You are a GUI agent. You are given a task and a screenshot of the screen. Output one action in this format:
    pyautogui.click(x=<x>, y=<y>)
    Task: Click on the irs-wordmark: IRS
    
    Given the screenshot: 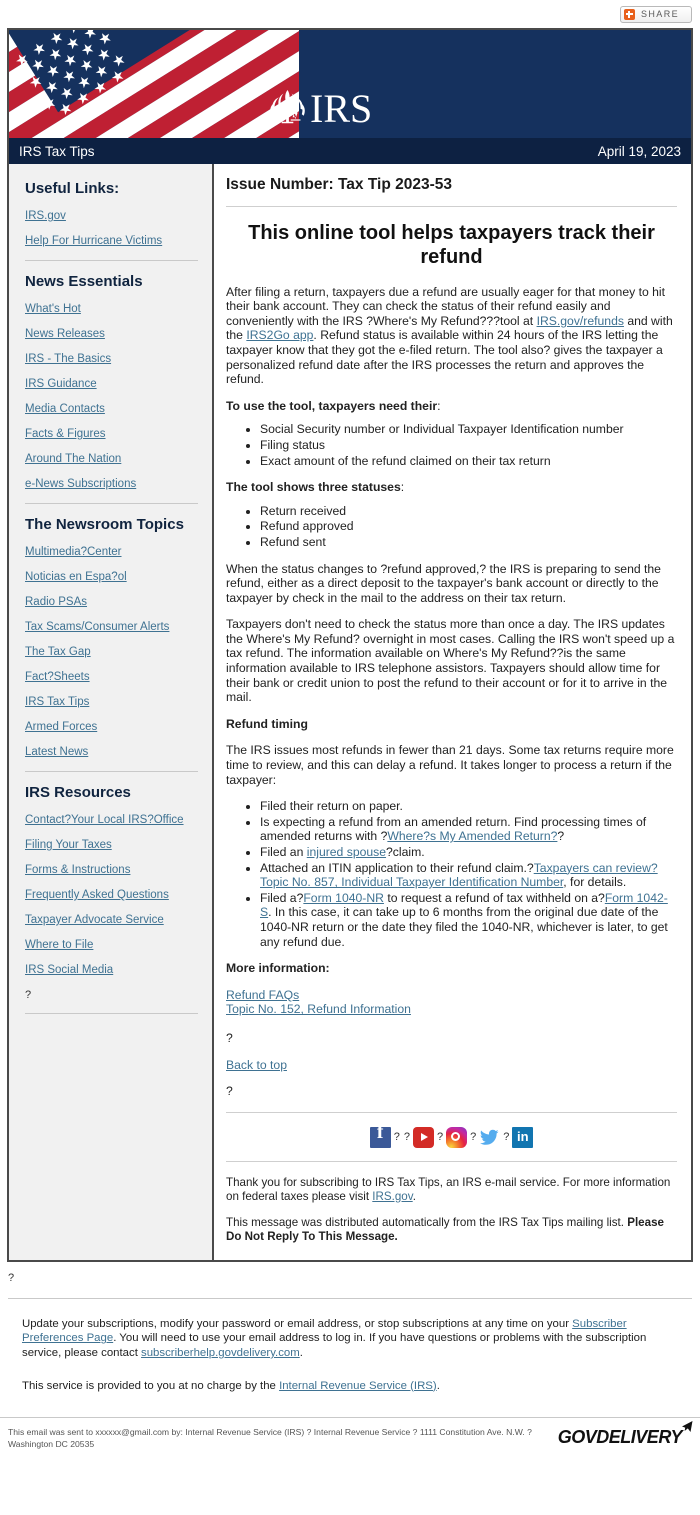 What is the action you would take?
    pyautogui.click(x=341, y=108)
    